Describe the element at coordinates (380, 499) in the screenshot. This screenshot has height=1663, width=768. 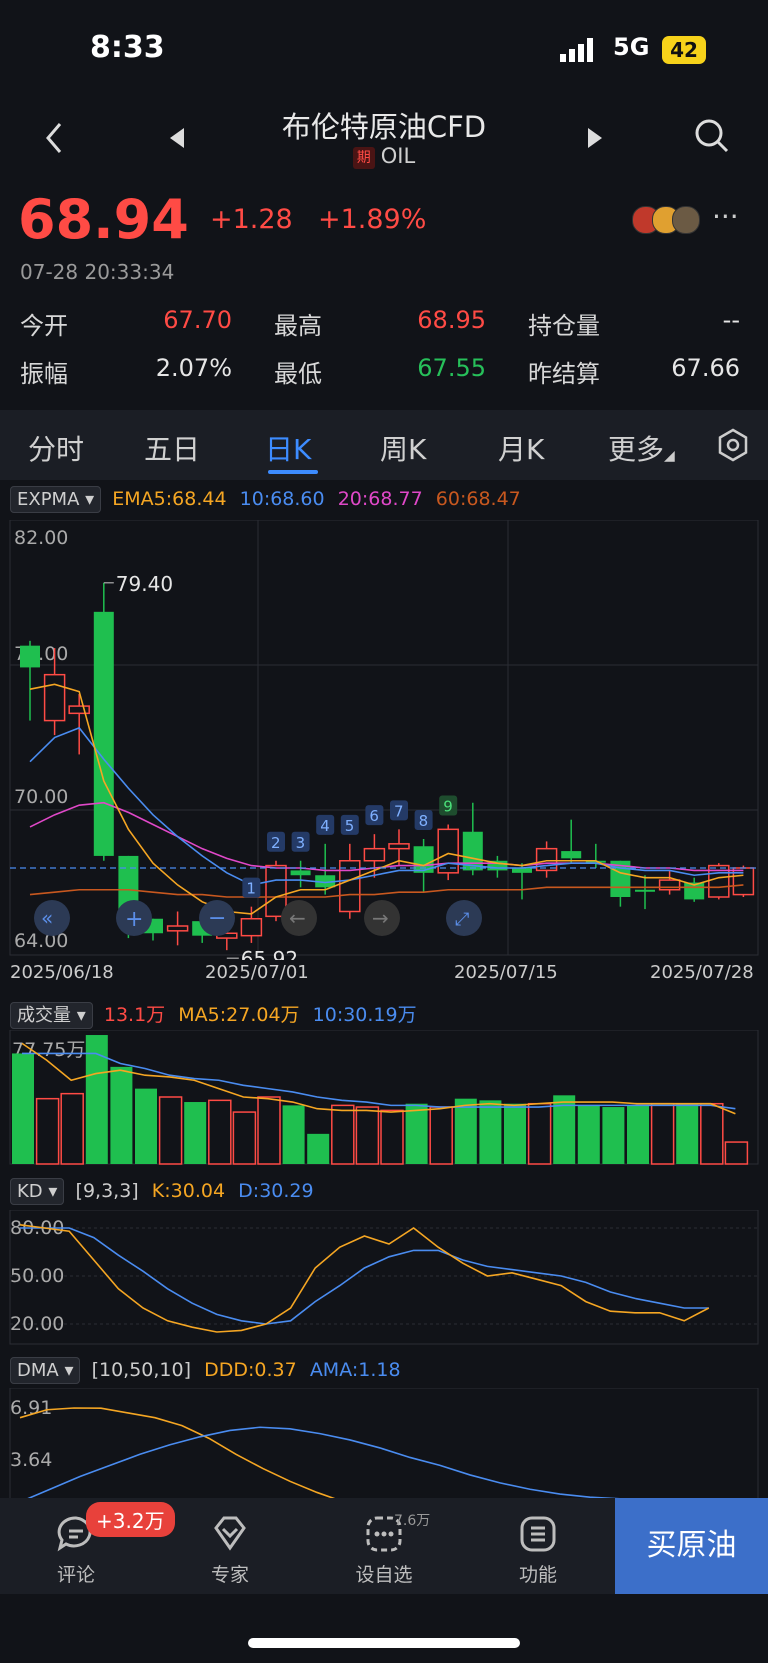
I see `ema20-label: 20:68.77` at that location.